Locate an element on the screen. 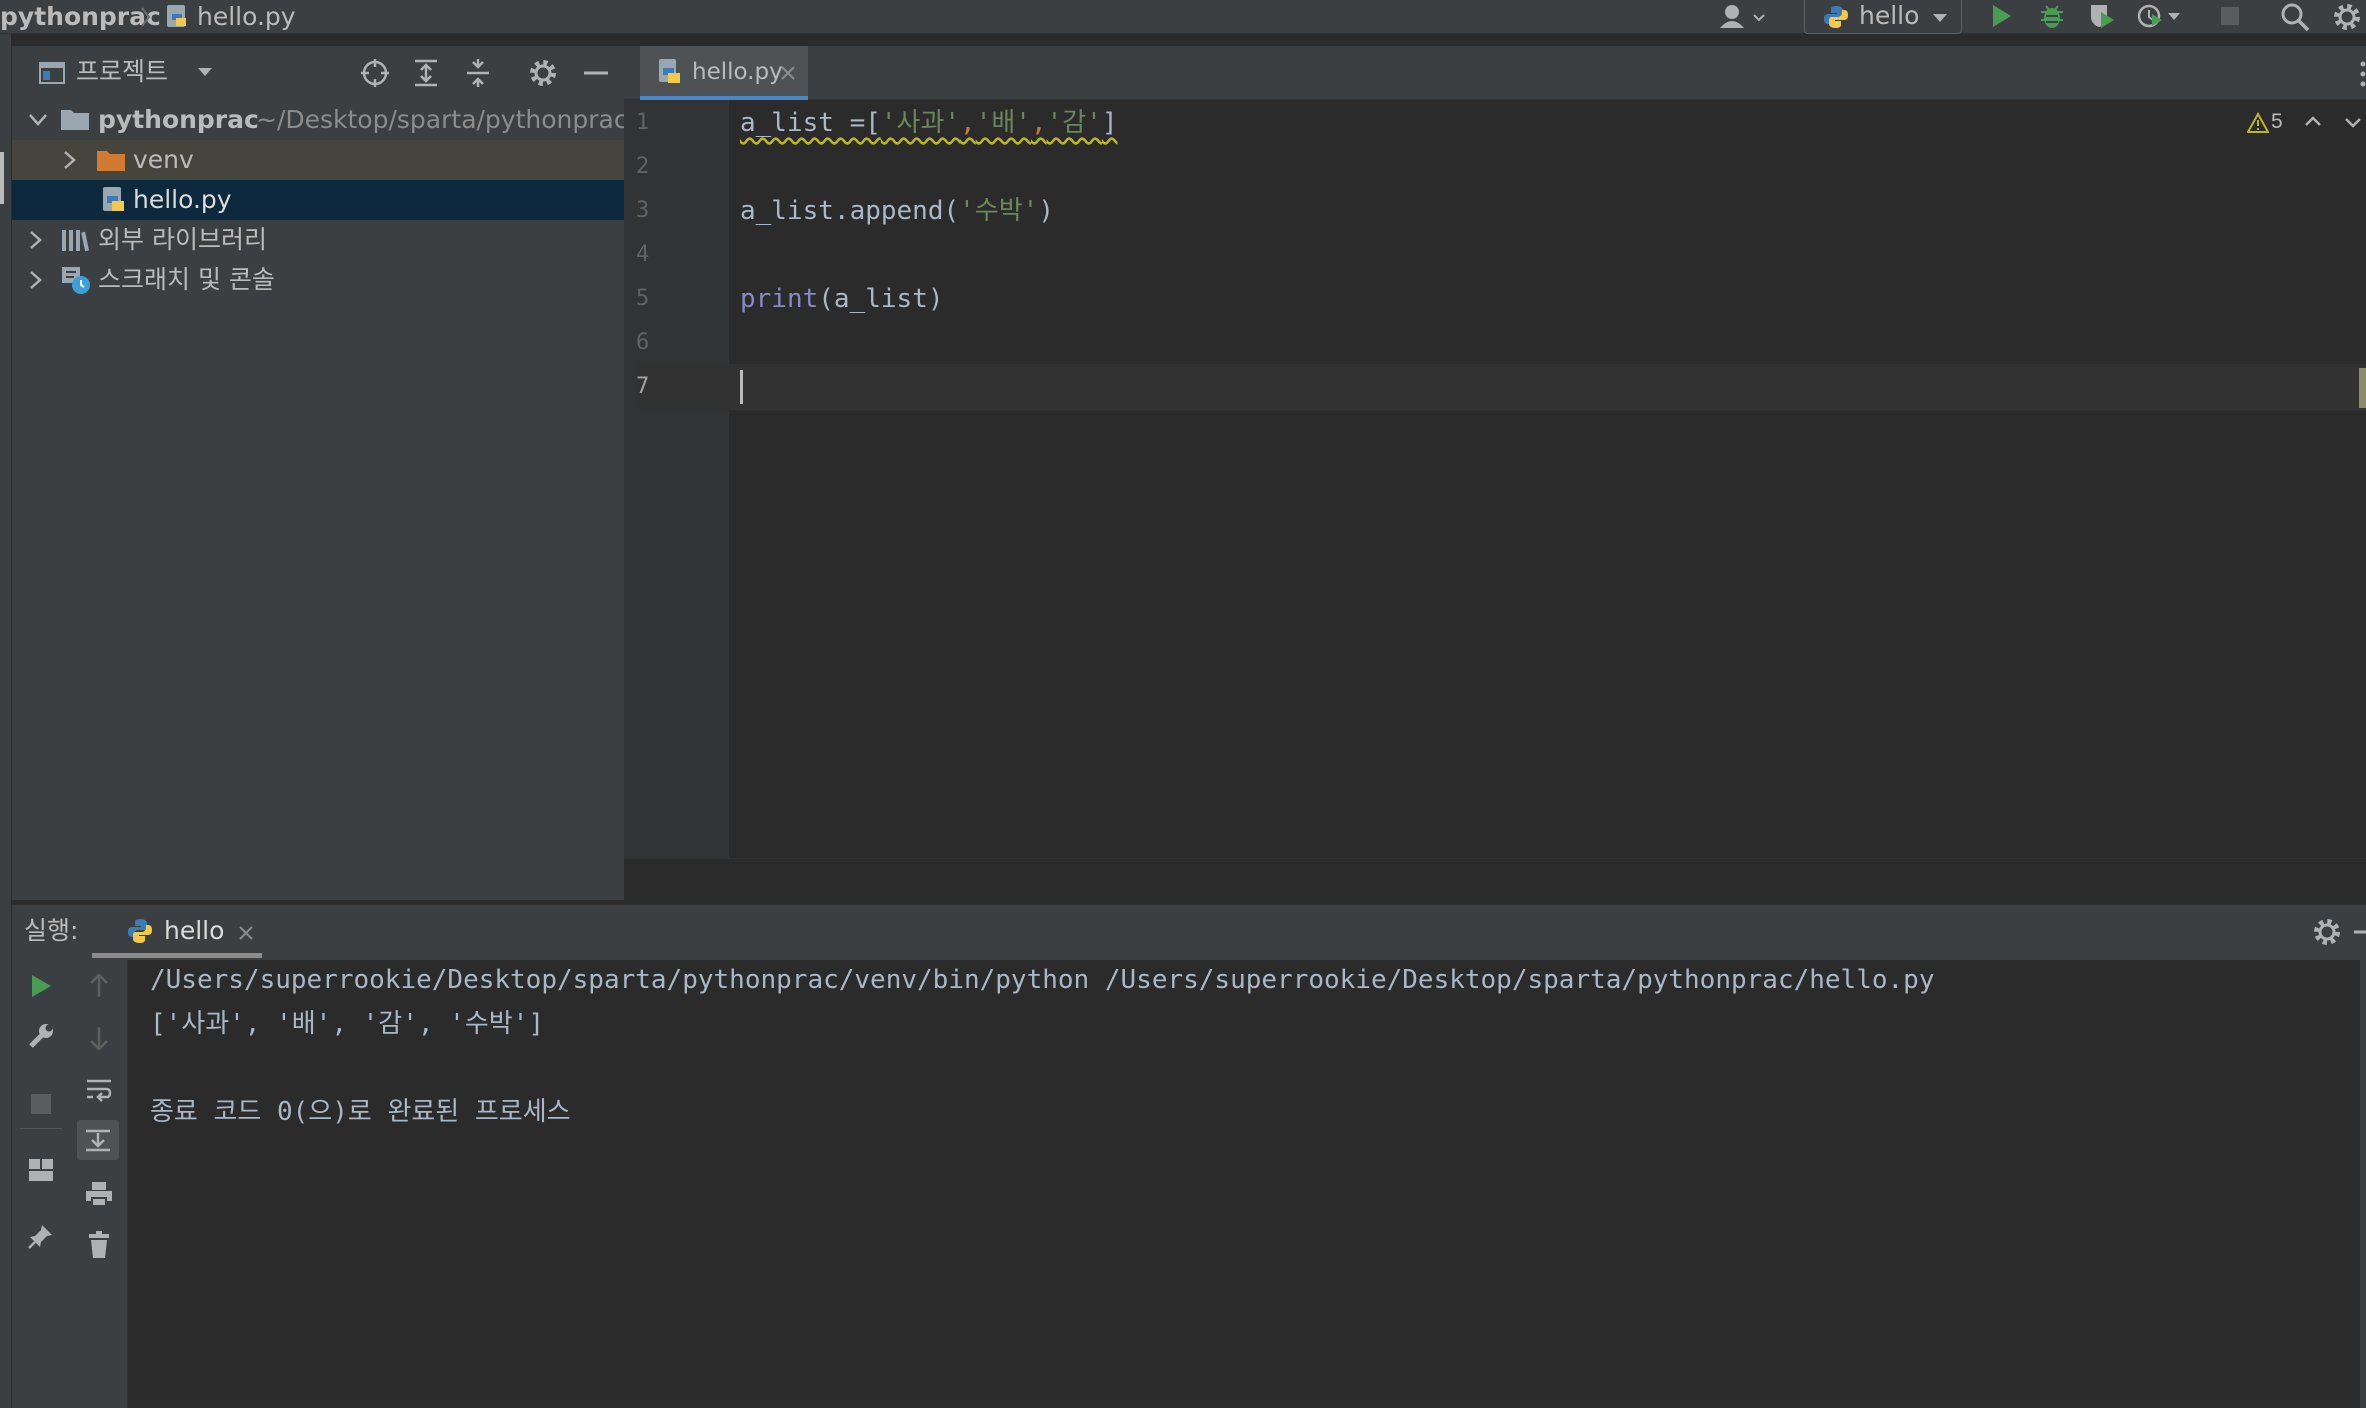 The height and width of the screenshot is (1408, 2366). search-icon is located at coordinates (2295, 17).